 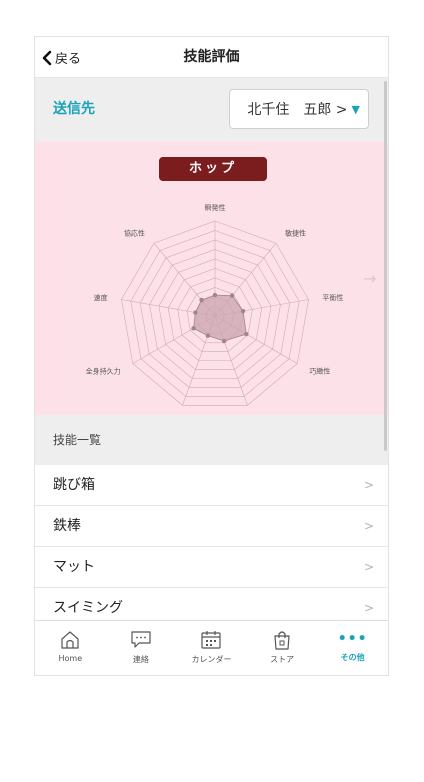 What do you see at coordinates (211, 526) in the screenshot?
I see `skill-item: 鉄棒 >` at bounding box center [211, 526].